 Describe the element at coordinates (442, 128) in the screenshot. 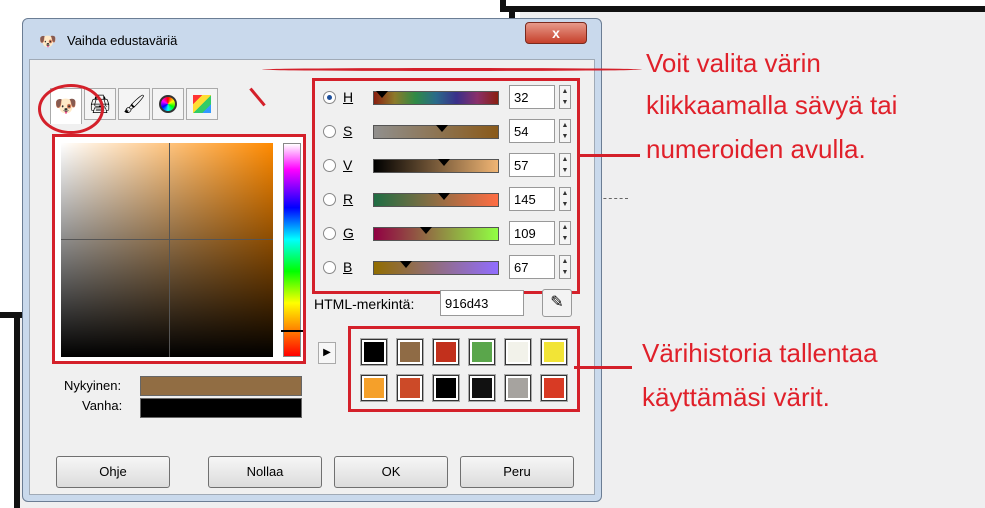

I see `slider-s-handle` at that location.